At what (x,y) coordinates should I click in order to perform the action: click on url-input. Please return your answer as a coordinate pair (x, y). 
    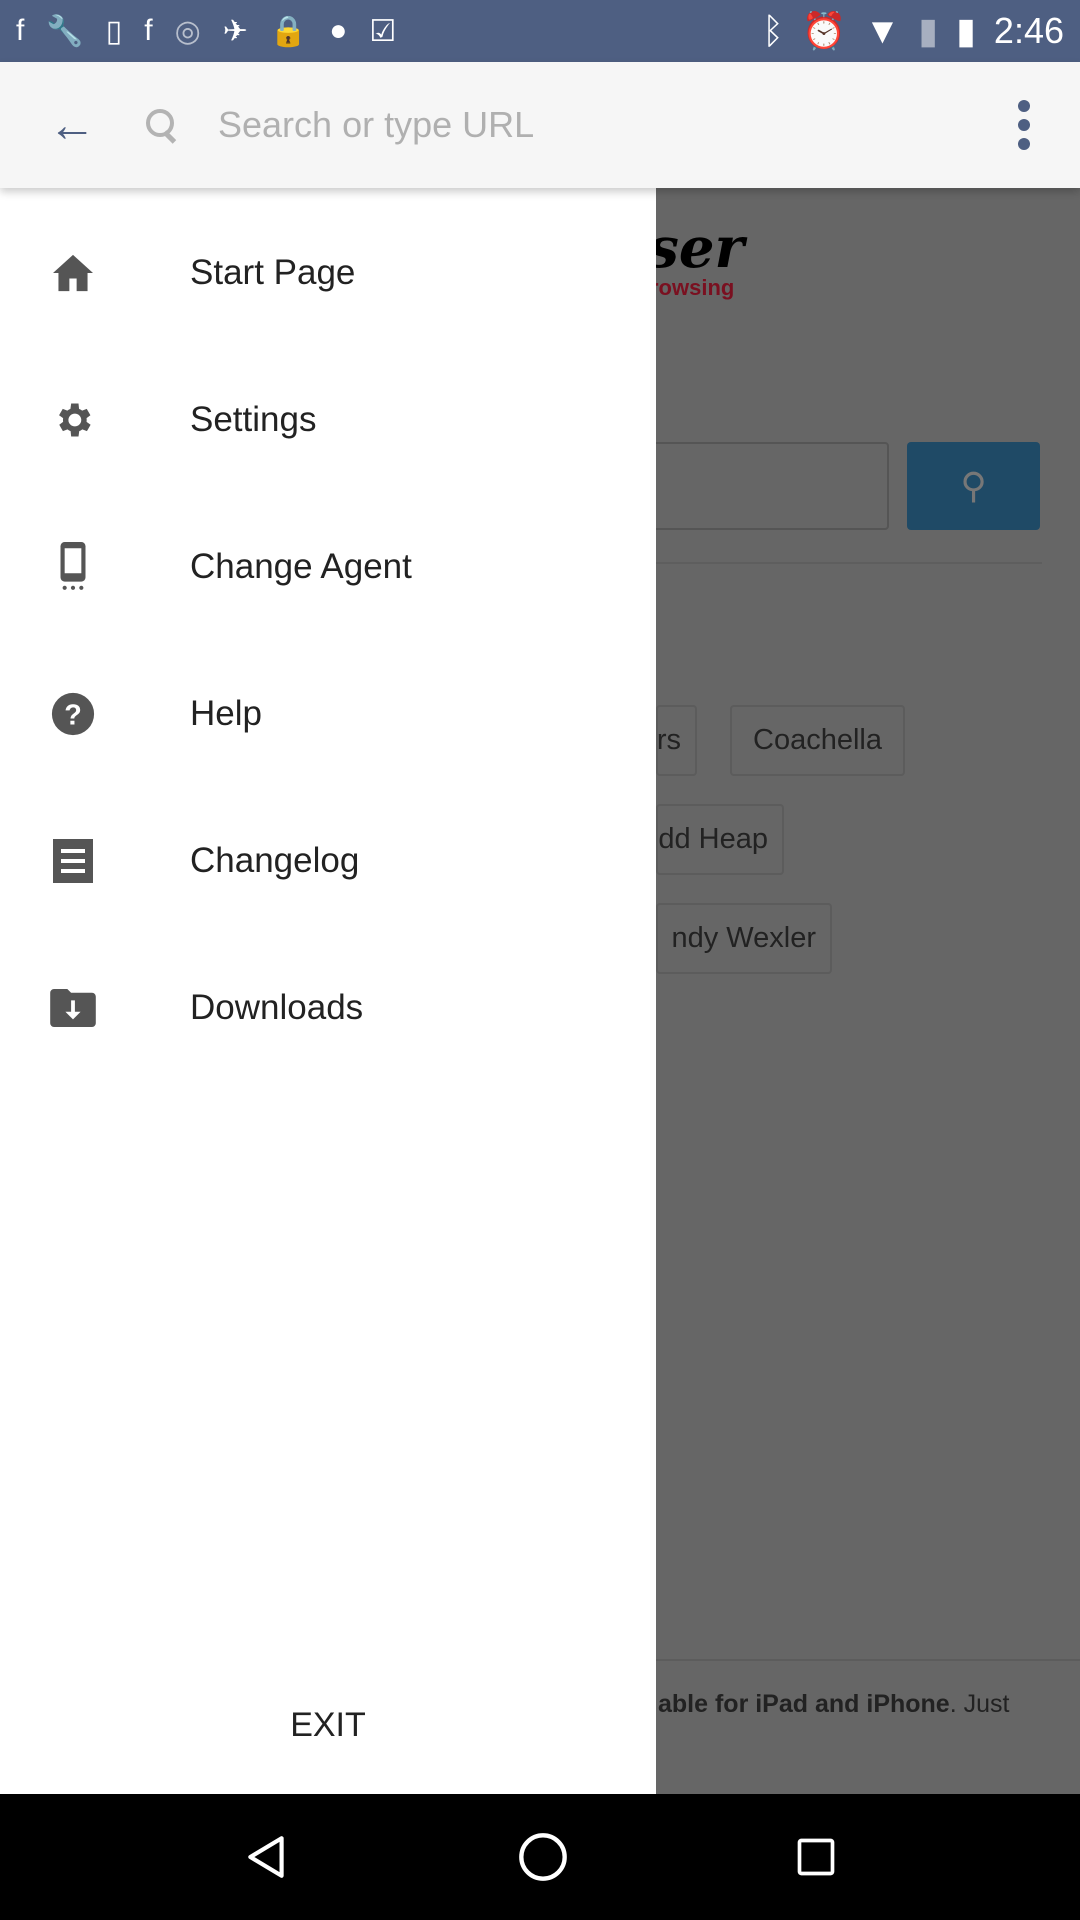
    Looking at the image, I should click on (611, 125).